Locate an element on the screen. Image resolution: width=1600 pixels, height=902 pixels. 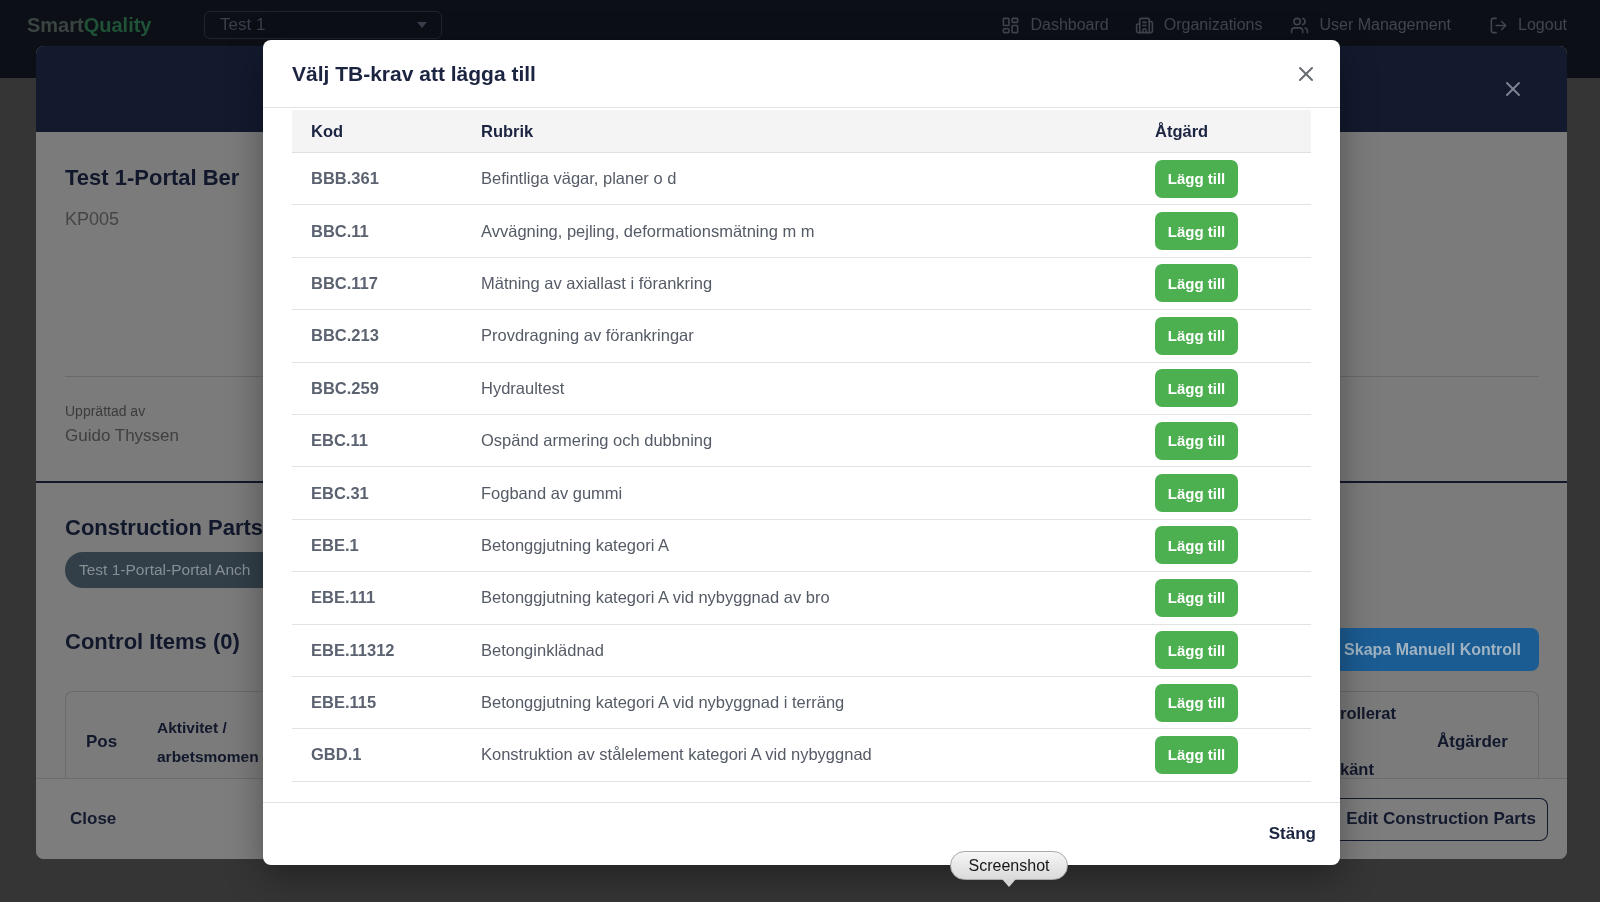
dialog-title: Välj TB-krav att lägga till is located at coordinates (414, 73).